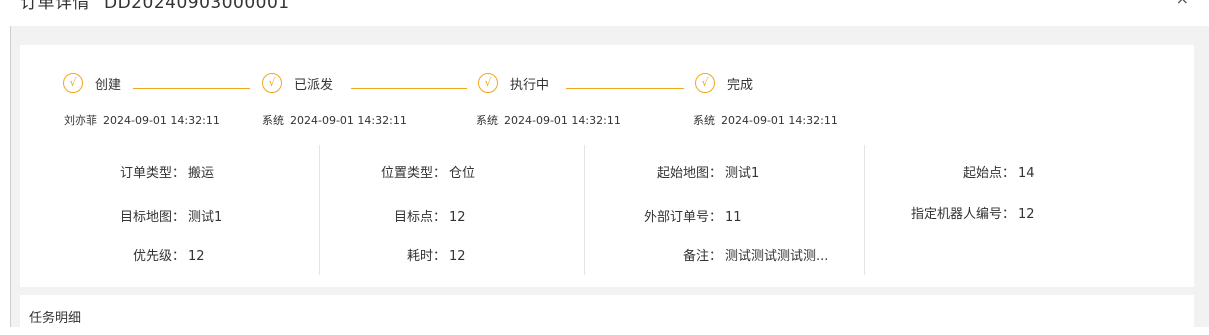 The image size is (1209, 335). I want to click on close-icon: ×, so click(1182, 4).